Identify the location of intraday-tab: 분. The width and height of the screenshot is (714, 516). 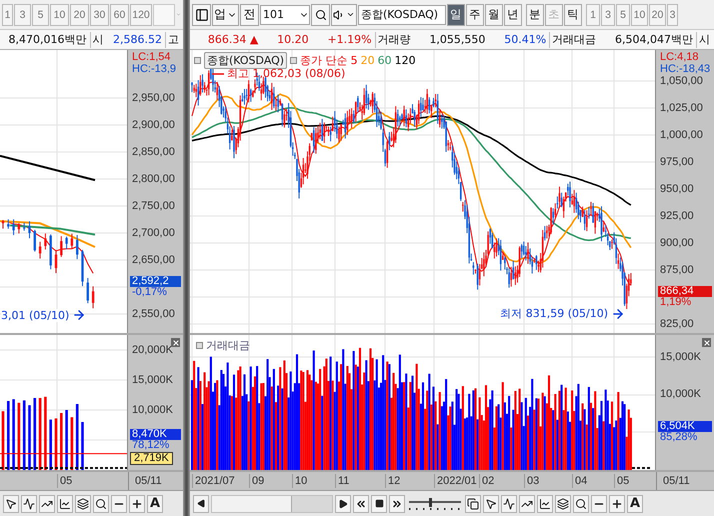
(535, 15).